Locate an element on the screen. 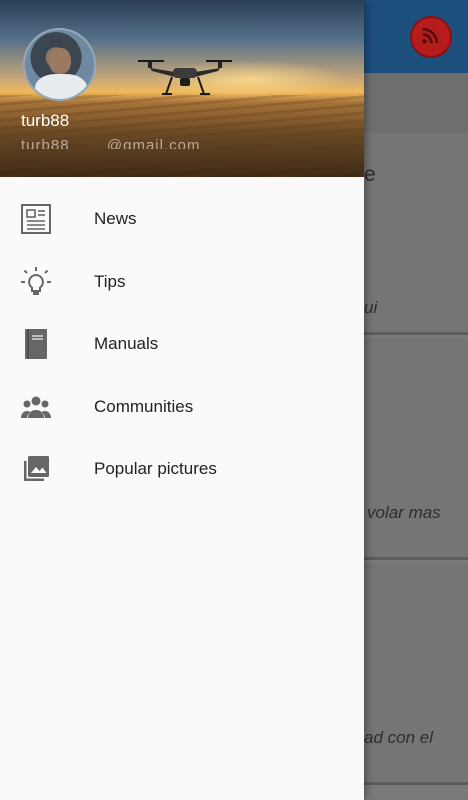 The height and width of the screenshot is (800, 468). menu-item-label: Communities is located at coordinates (144, 406).